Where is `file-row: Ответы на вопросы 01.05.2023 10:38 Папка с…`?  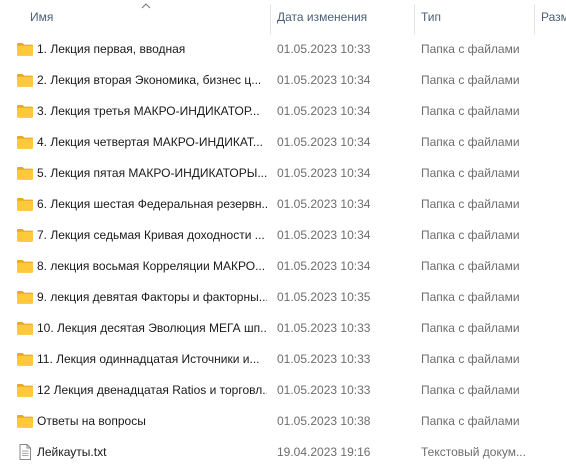
file-row: Ответы на вопросы 01.05.2023 10:38 Папка с… is located at coordinates (283, 421).